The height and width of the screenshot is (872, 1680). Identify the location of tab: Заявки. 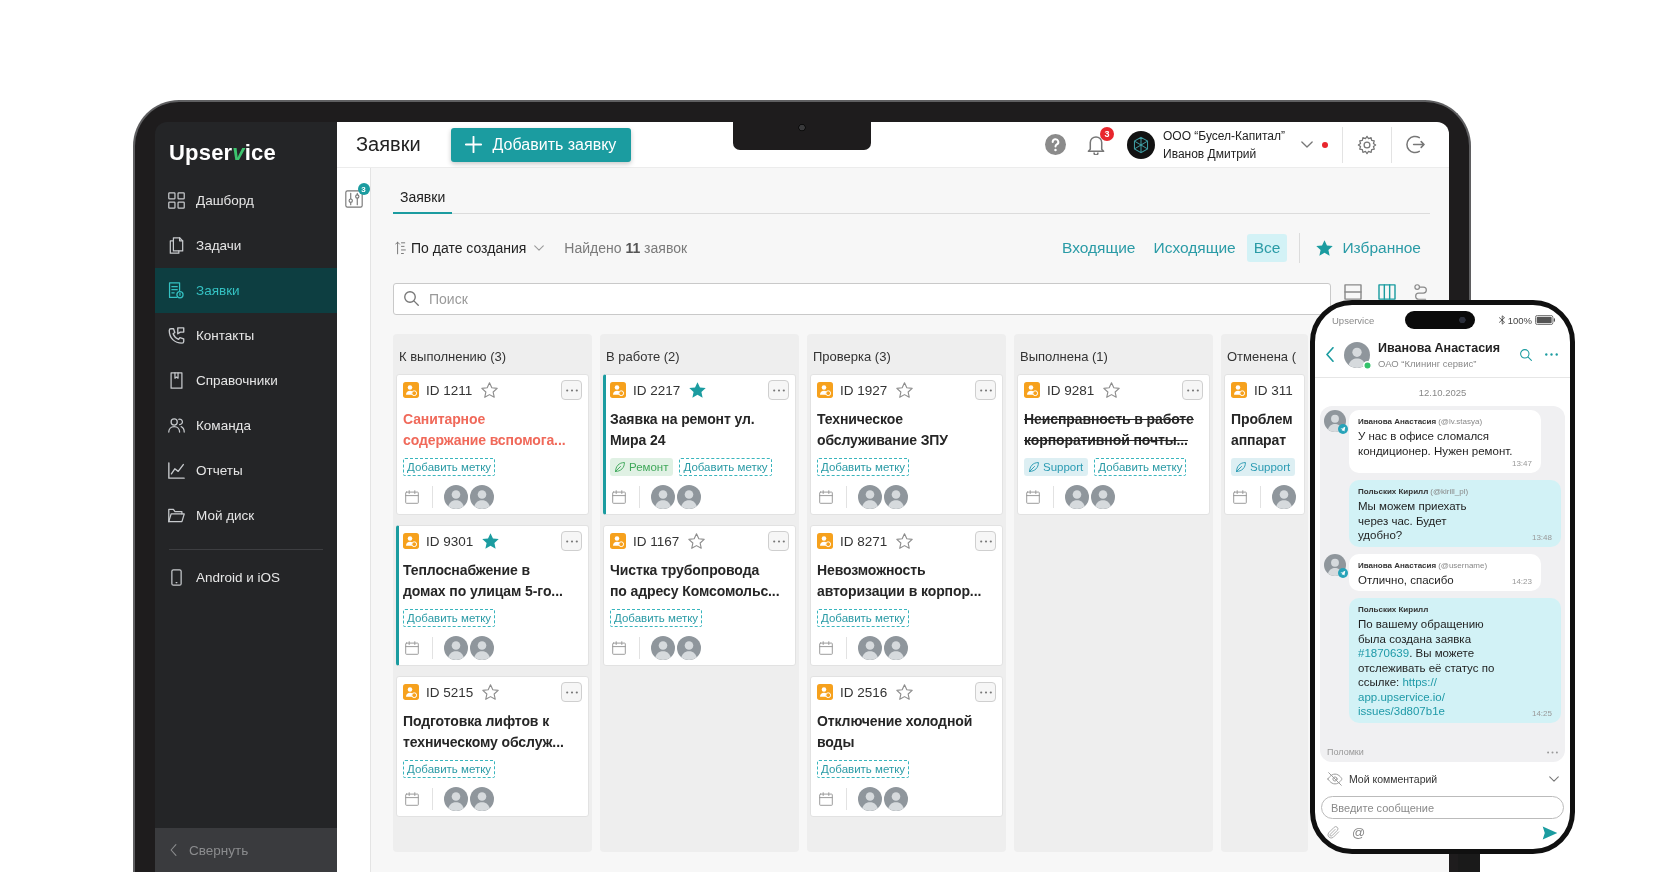
(423, 201).